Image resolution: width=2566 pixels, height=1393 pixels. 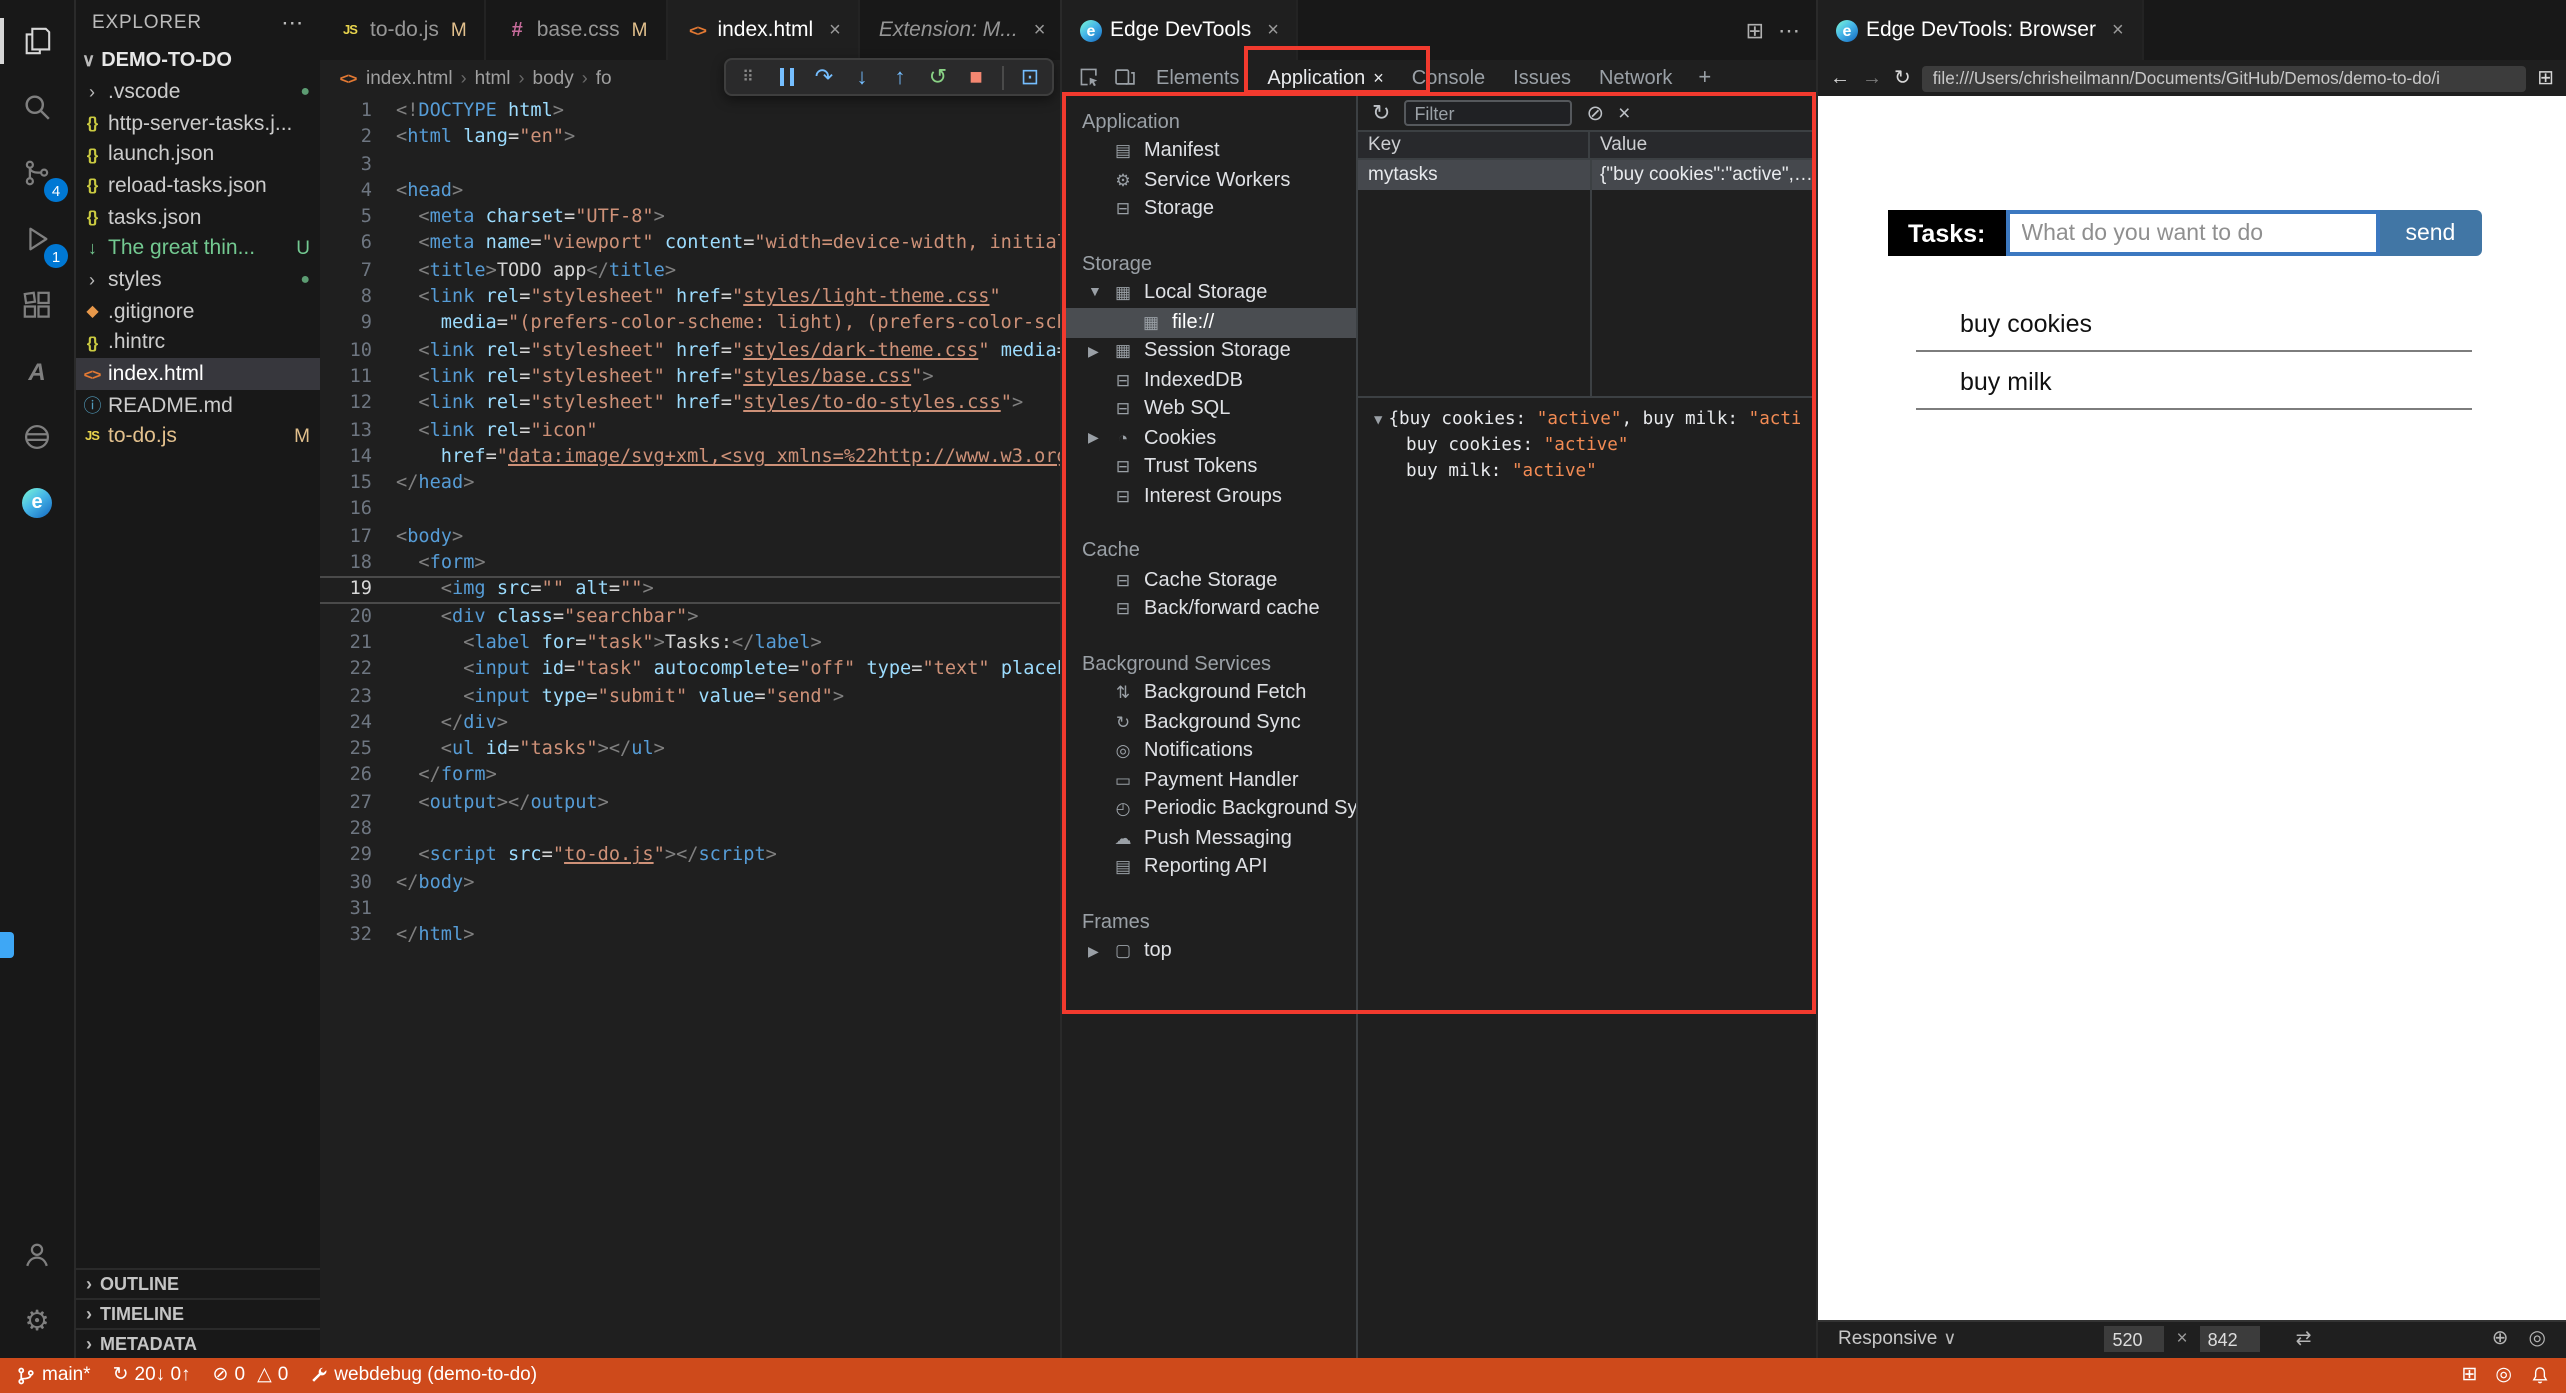 What do you see at coordinates (1872, 78) in the screenshot?
I see `forward-button: →` at bounding box center [1872, 78].